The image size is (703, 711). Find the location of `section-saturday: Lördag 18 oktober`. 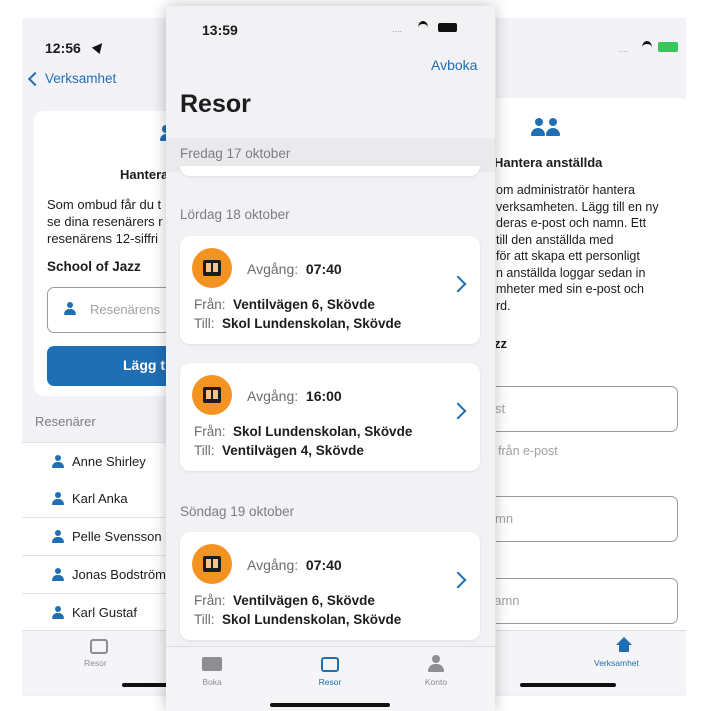

section-saturday: Lördag 18 oktober is located at coordinates (235, 214).